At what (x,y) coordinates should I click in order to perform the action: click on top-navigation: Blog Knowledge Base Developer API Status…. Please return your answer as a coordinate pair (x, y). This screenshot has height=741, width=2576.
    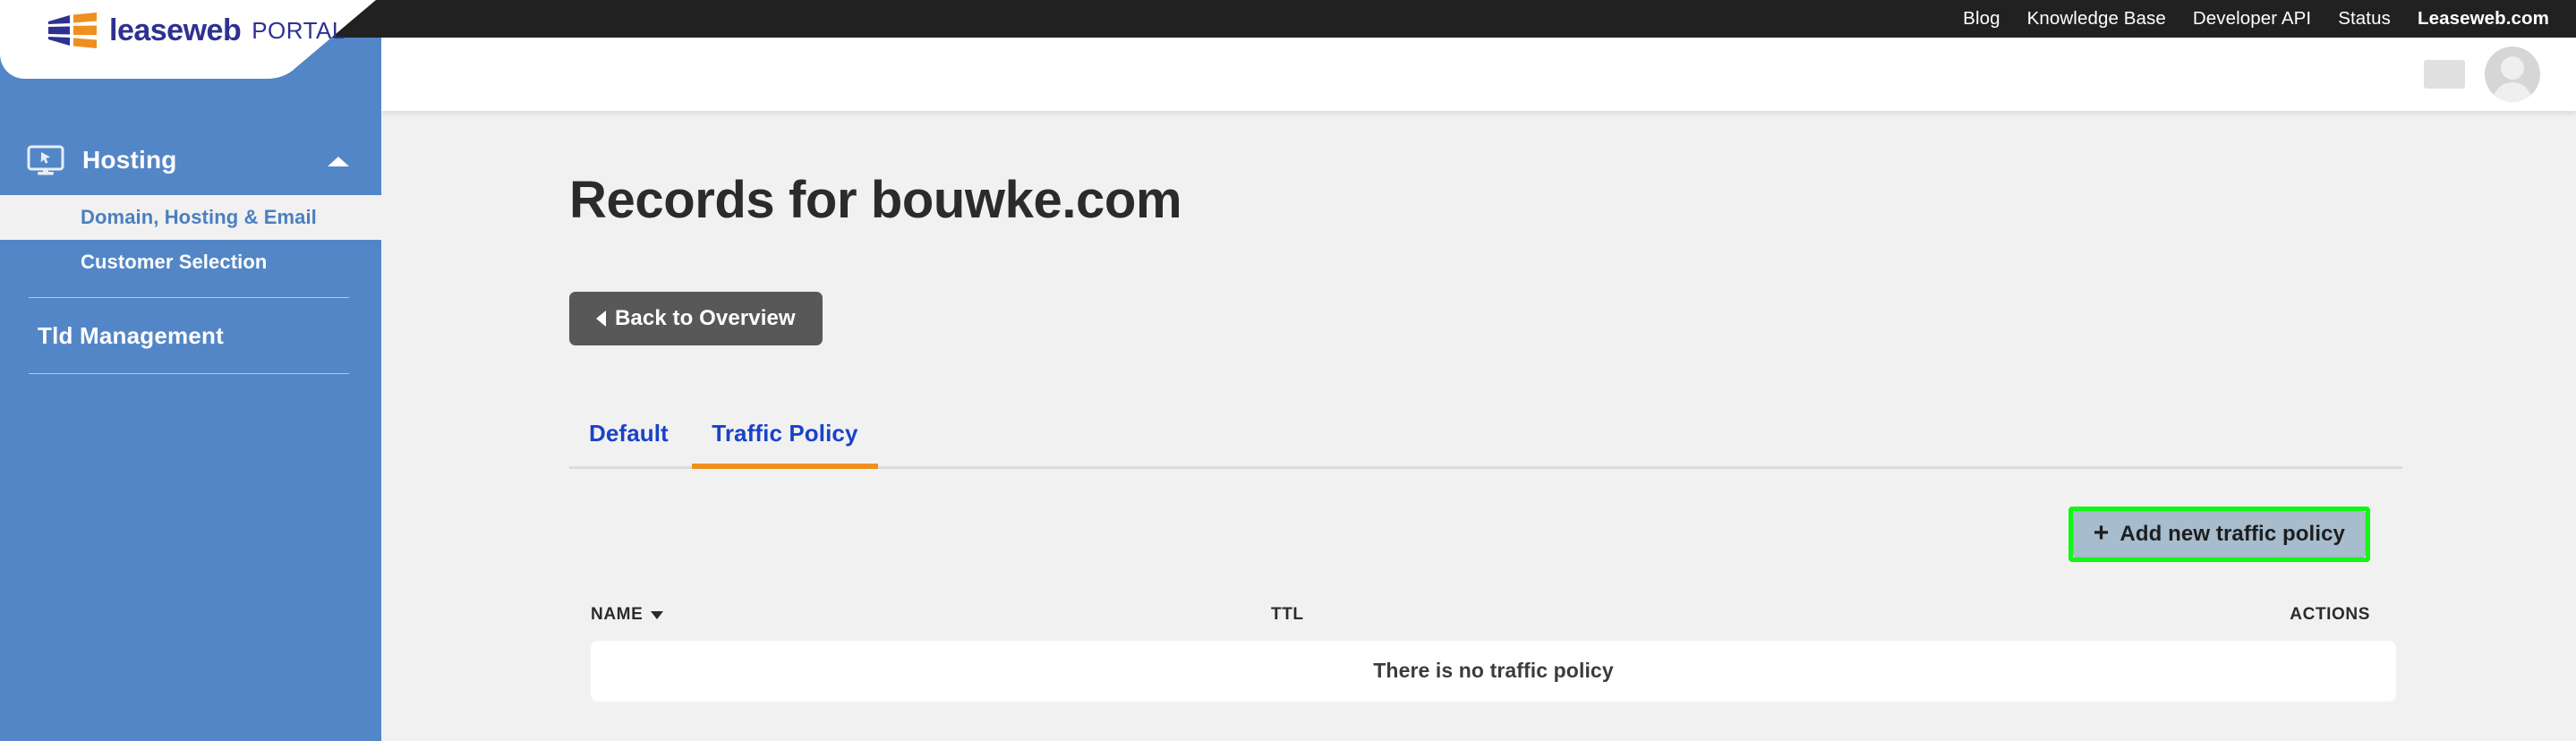
    Looking at the image, I should click on (2256, 19).